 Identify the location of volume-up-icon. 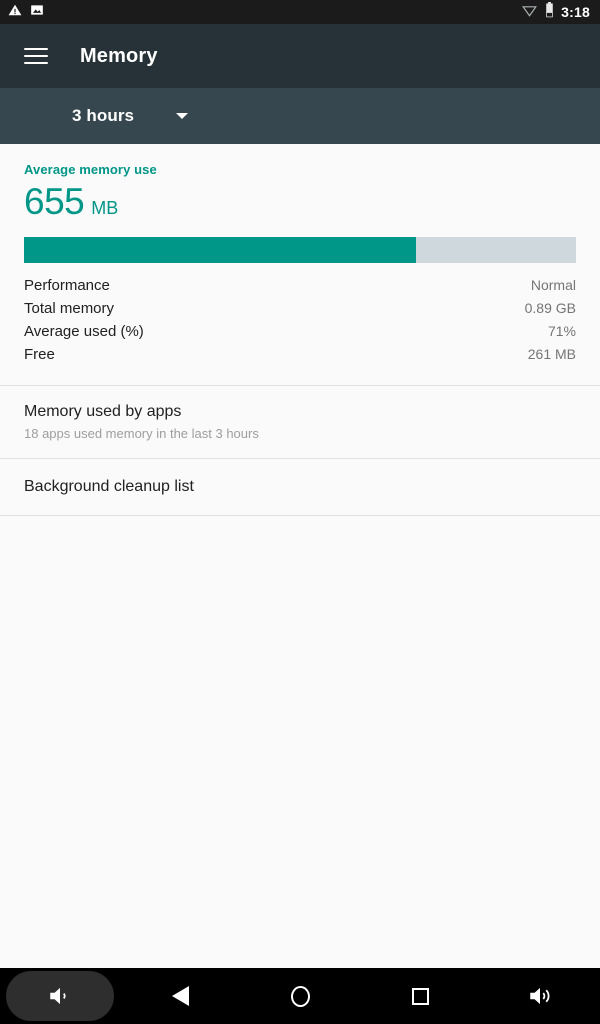
(540, 996).